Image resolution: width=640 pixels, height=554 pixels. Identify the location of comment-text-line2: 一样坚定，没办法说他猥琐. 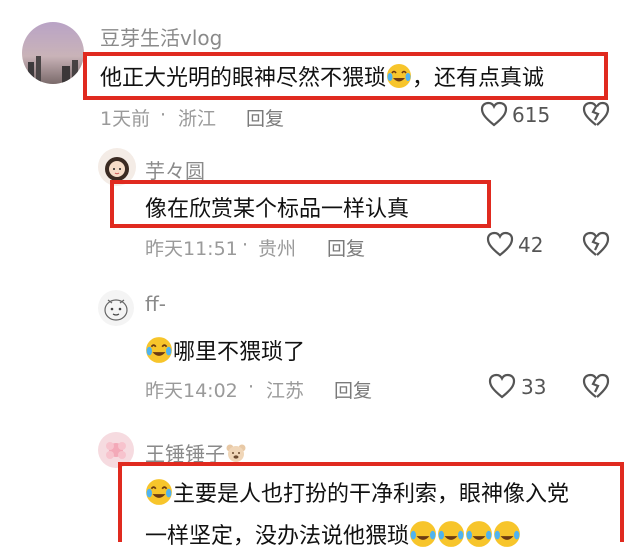
(333, 536).